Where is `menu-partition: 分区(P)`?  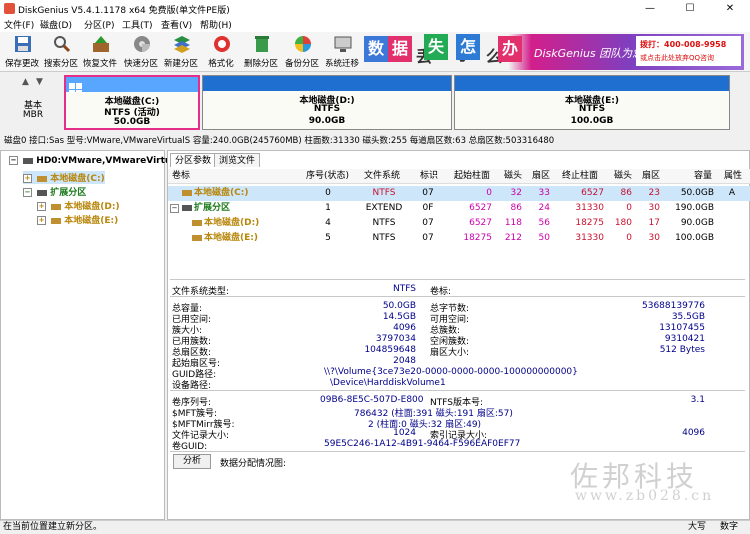 menu-partition: 分区(P) is located at coordinates (99, 24).